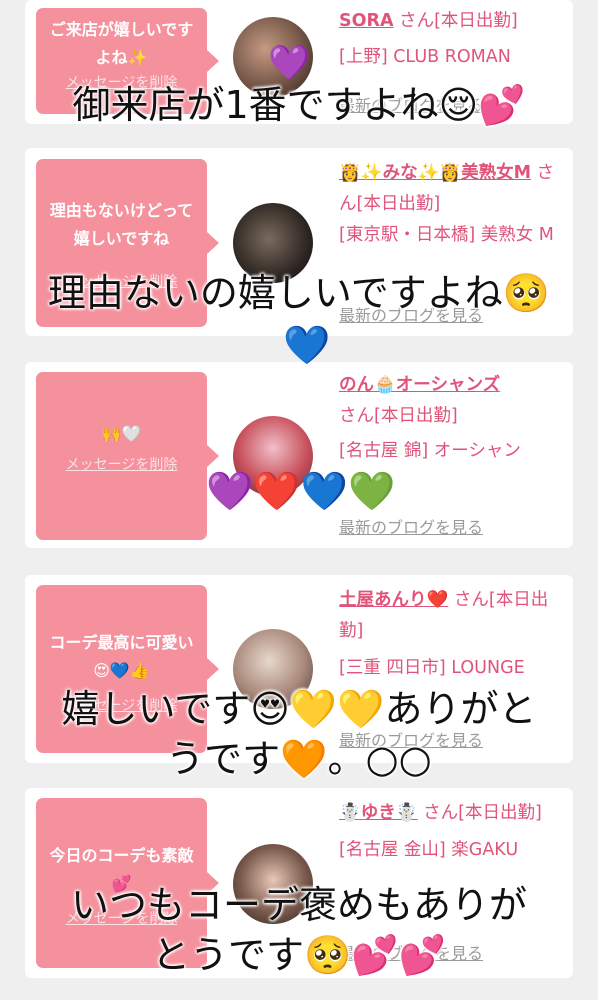 The width and height of the screenshot is (598, 1000). I want to click on delete-message-link: メッセージを削除, so click(121, 464).